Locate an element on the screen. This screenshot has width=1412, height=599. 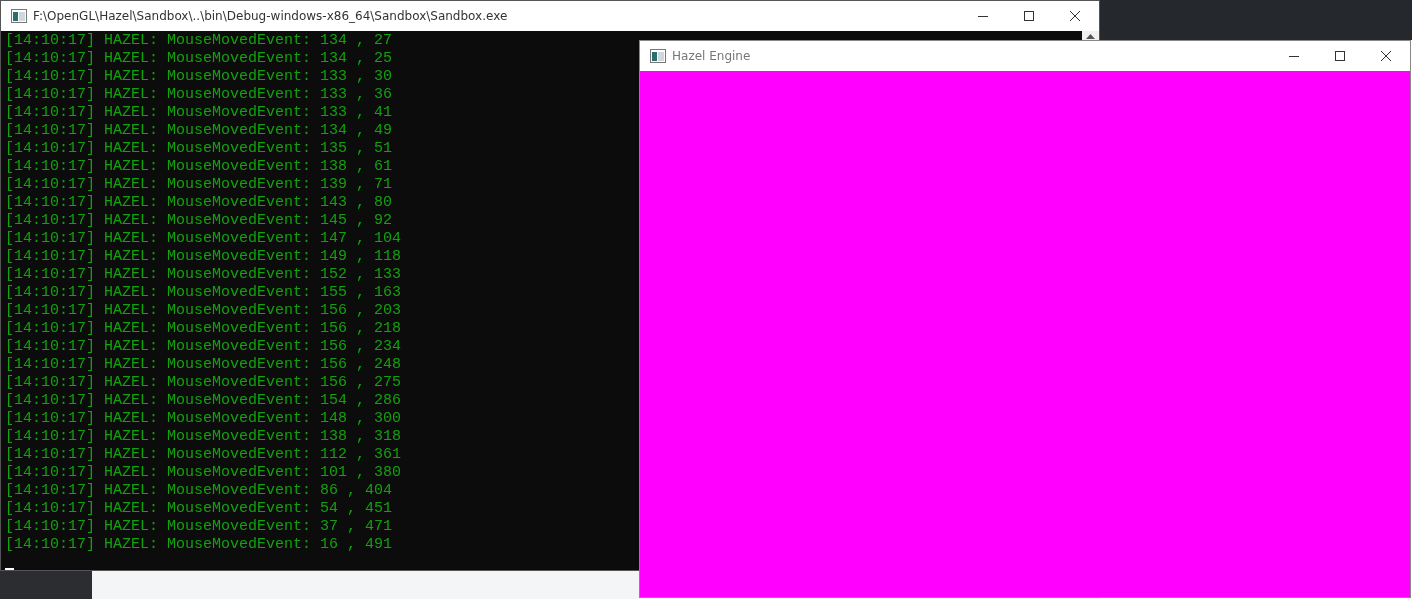
log-line: [14:10:17] HAZEL: MouseMovedEvent: 148 , 300 is located at coordinates (203, 419).